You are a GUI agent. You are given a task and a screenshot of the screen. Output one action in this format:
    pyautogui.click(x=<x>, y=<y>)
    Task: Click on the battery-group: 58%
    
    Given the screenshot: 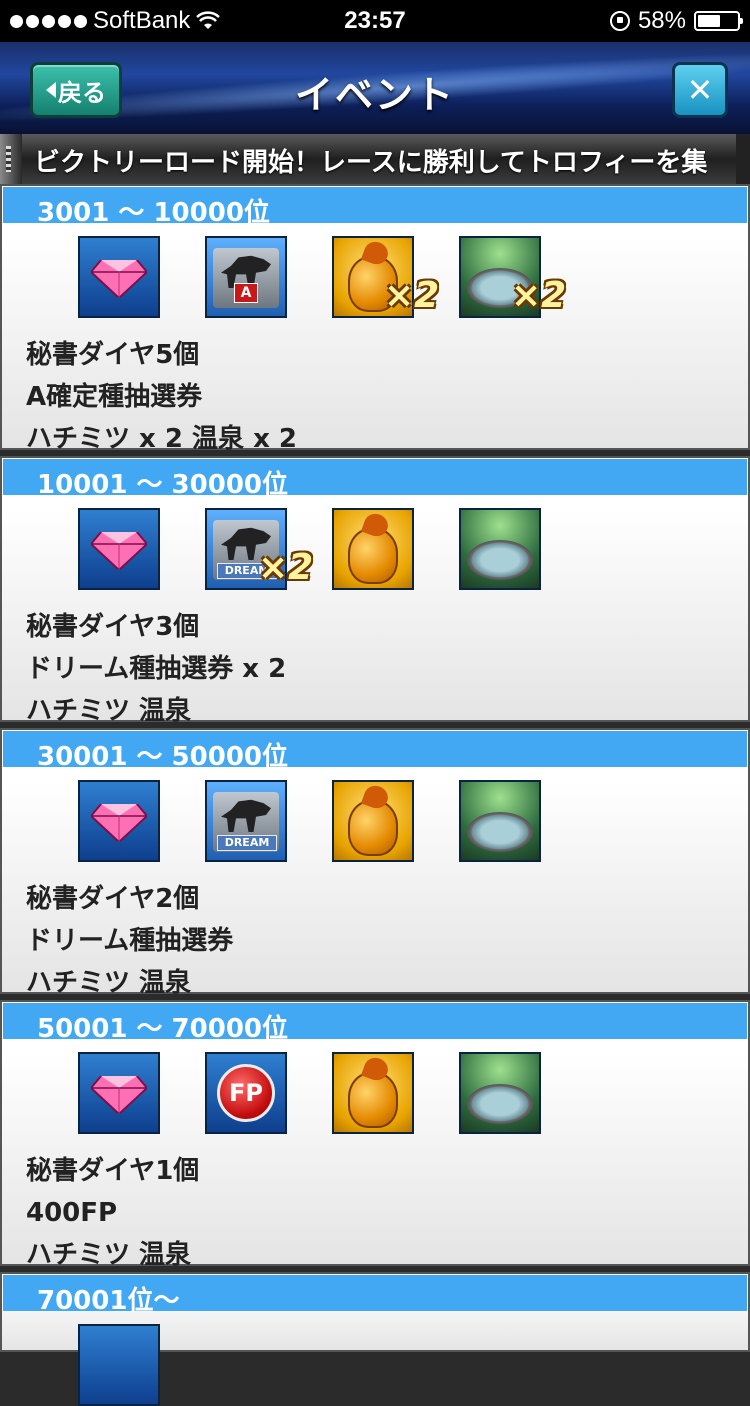 What is the action you would take?
    pyautogui.click(x=676, y=21)
    